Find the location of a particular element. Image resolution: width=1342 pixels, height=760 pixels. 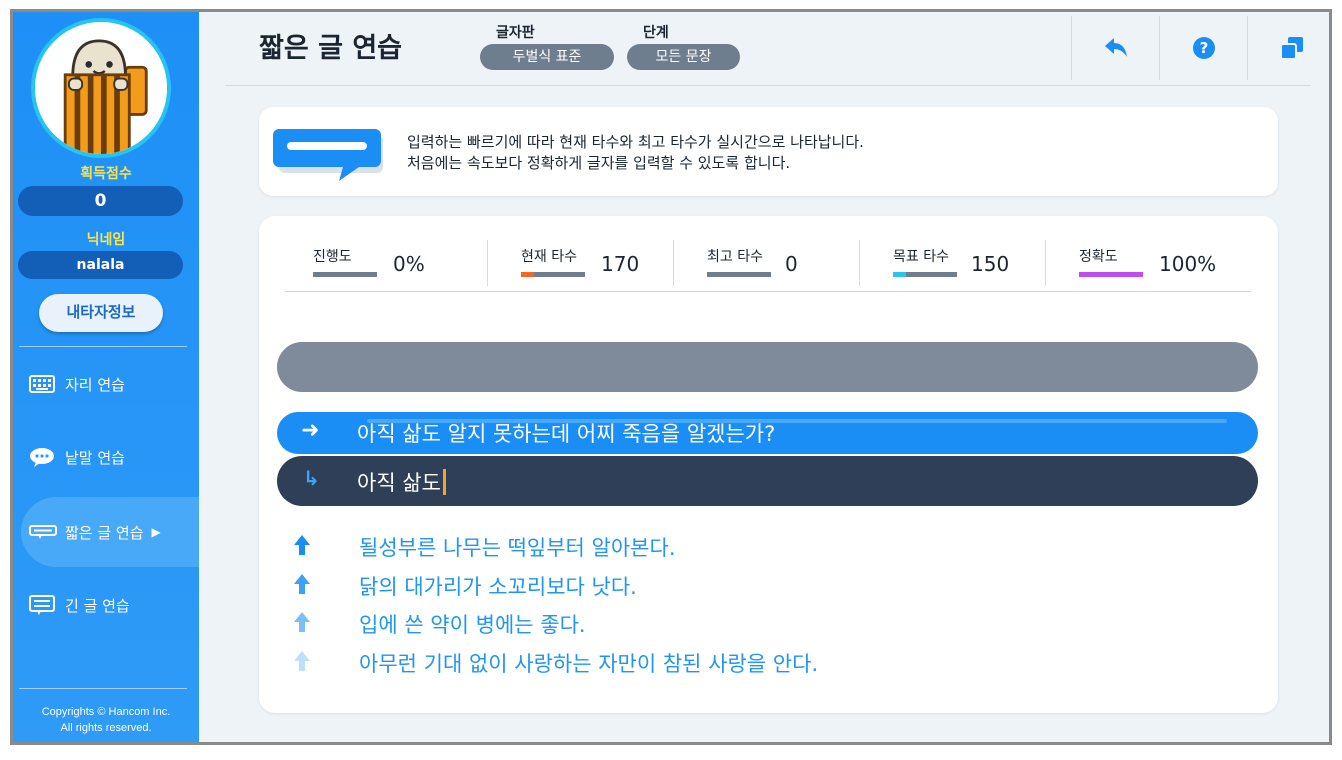

page-title: 짧은 글 연습 is located at coordinates (330, 48).